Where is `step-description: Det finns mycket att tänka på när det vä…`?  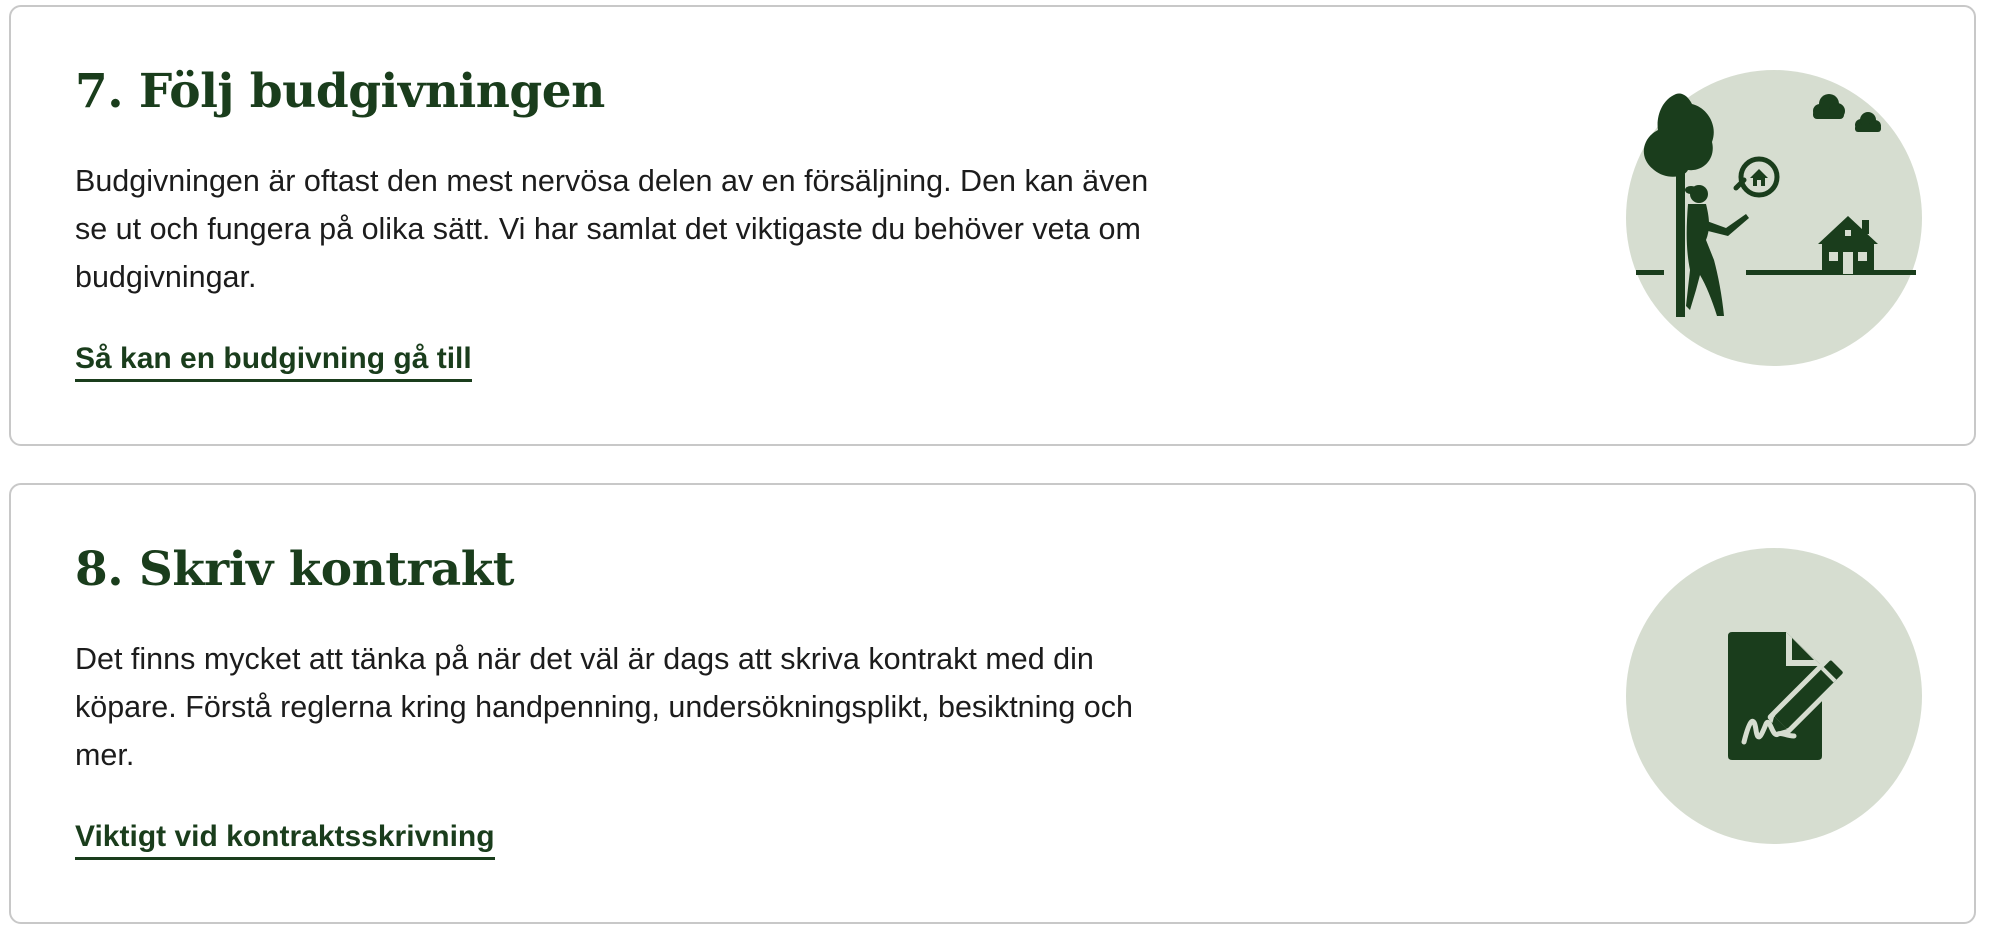 step-description: Det finns mycket att tänka på när det vä… is located at coordinates (604, 707).